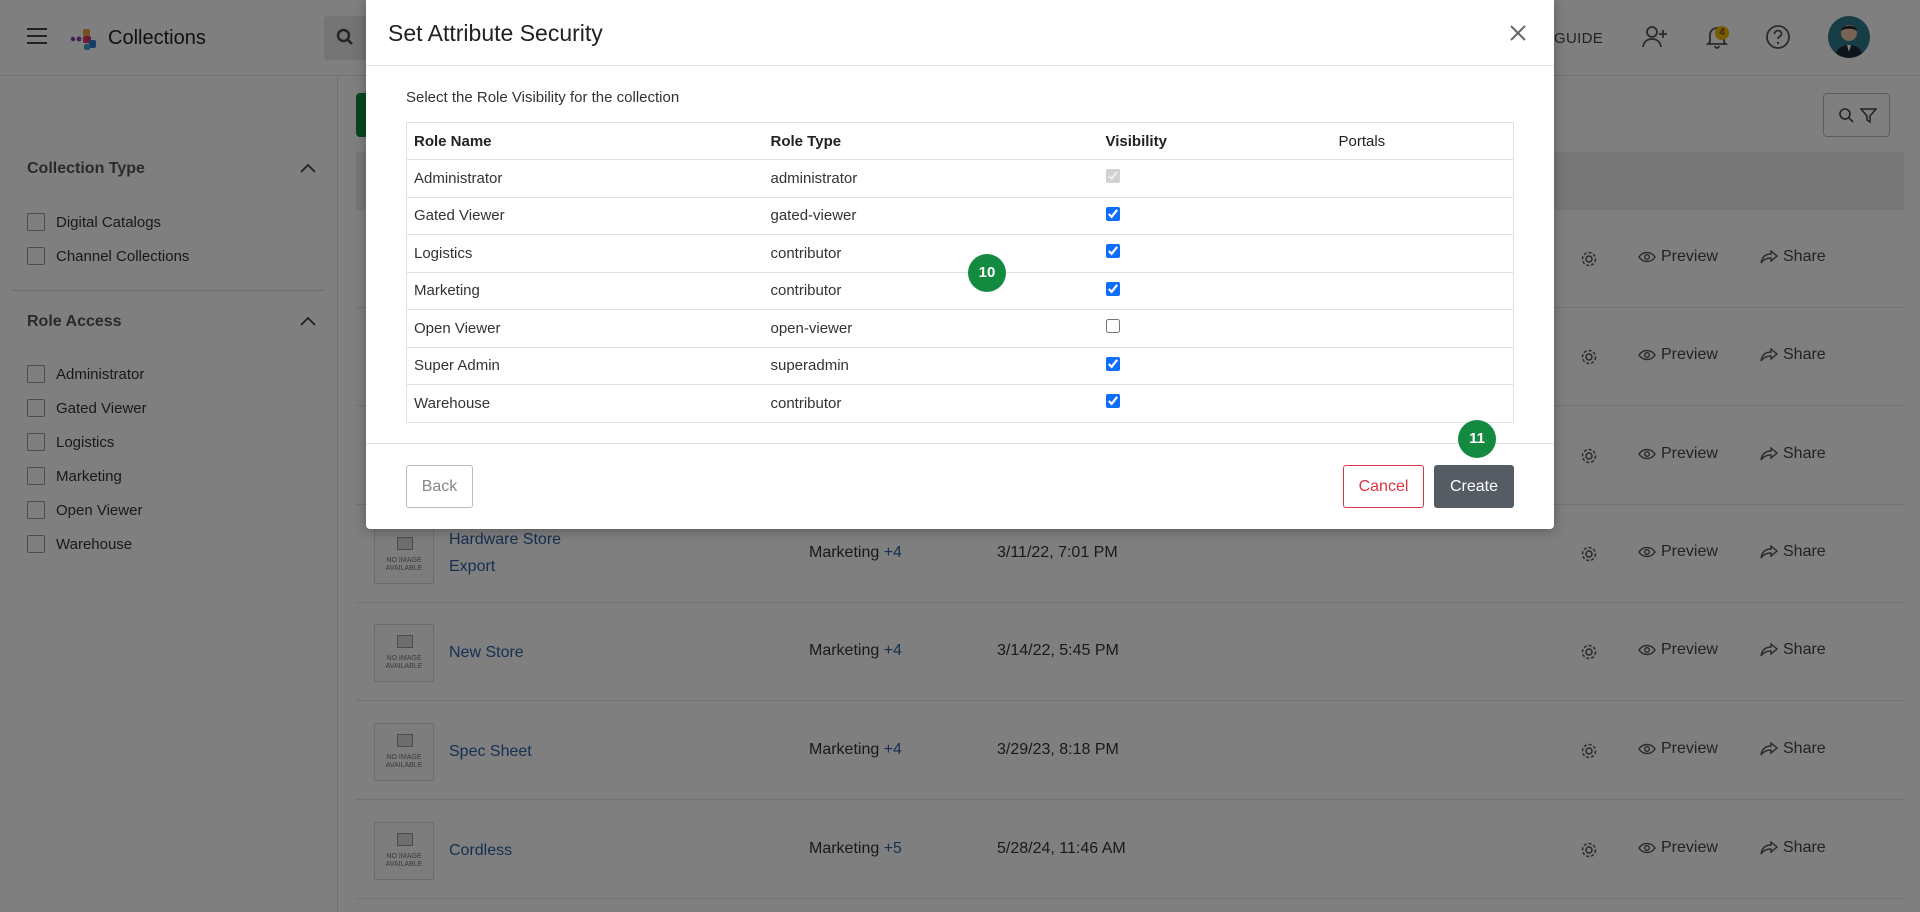 This screenshot has height=912, width=1920. I want to click on role-name-cell: Gated Viewer, so click(585, 216).